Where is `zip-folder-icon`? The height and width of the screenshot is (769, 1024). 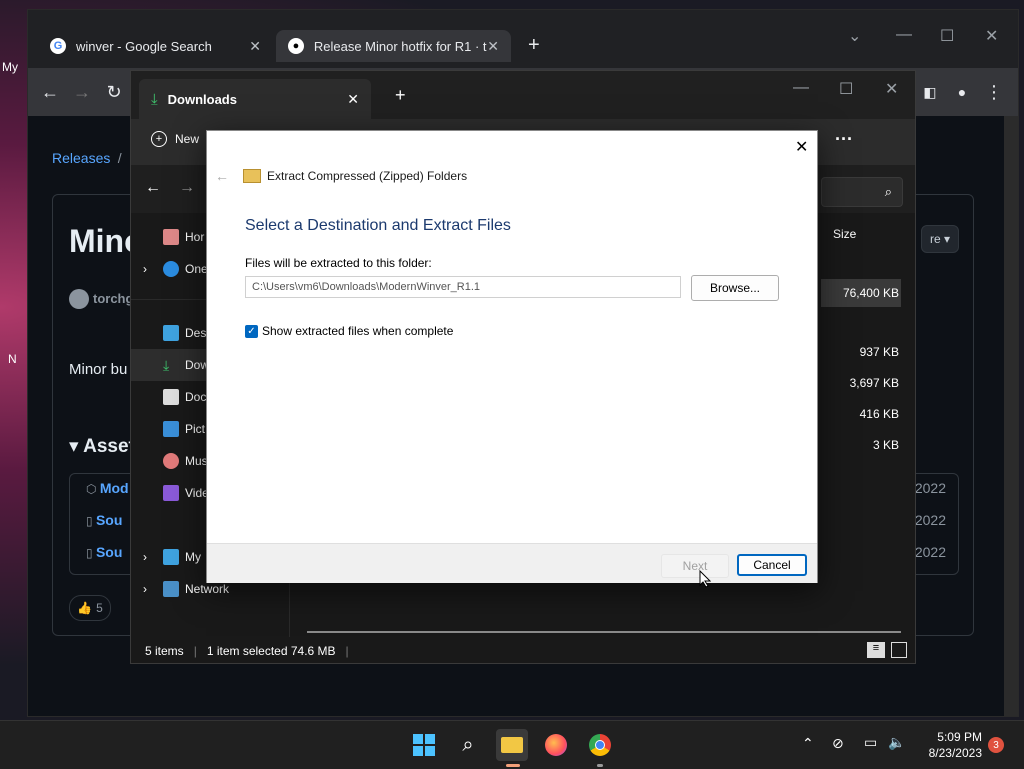
zip-folder-icon is located at coordinates (252, 176).